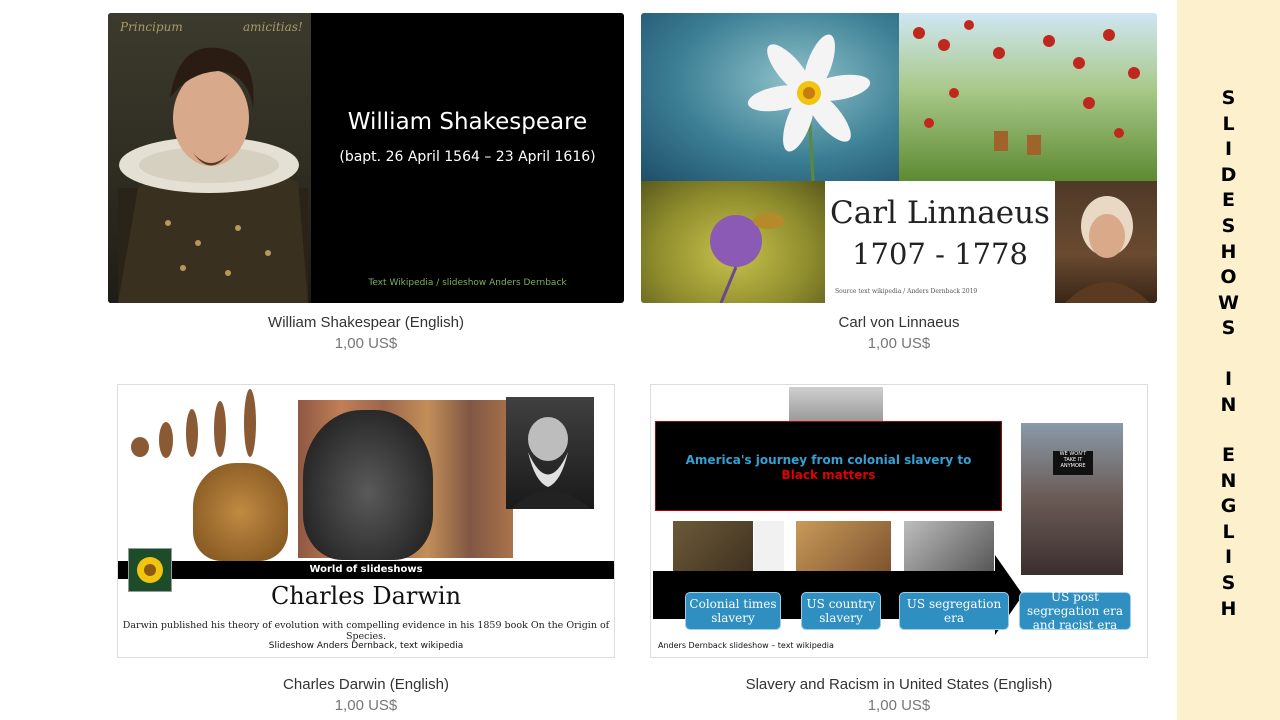  Describe the element at coordinates (770, 97) in the screenshot. I see `daffodil-image` at that location.